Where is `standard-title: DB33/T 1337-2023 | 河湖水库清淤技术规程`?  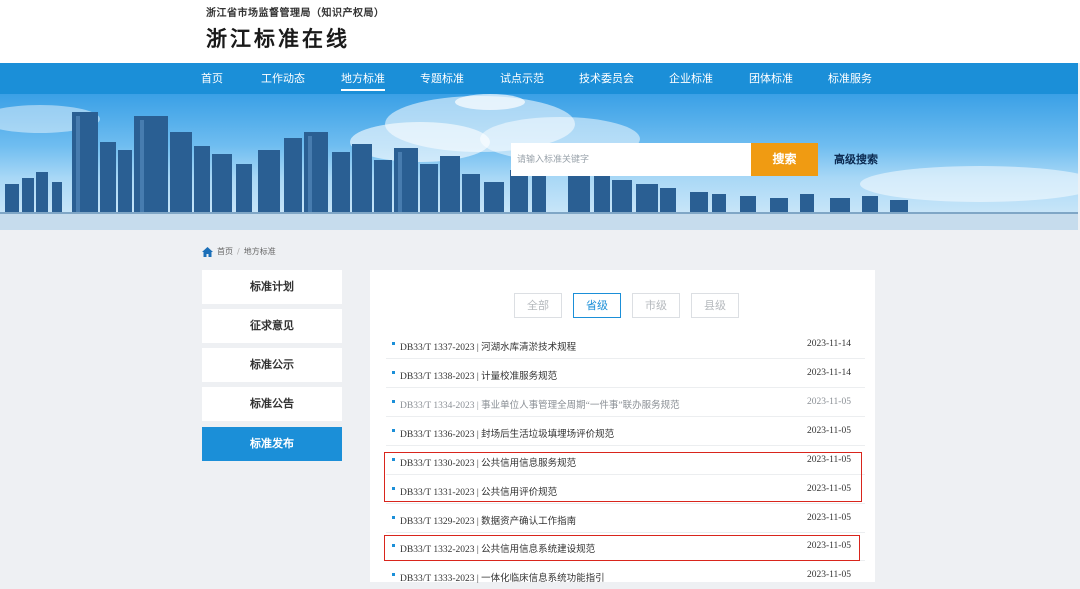
standard-title: DB33/T 1337-2023 | 河湖水库清淤技术规程 is located at coordinates (488, 346).